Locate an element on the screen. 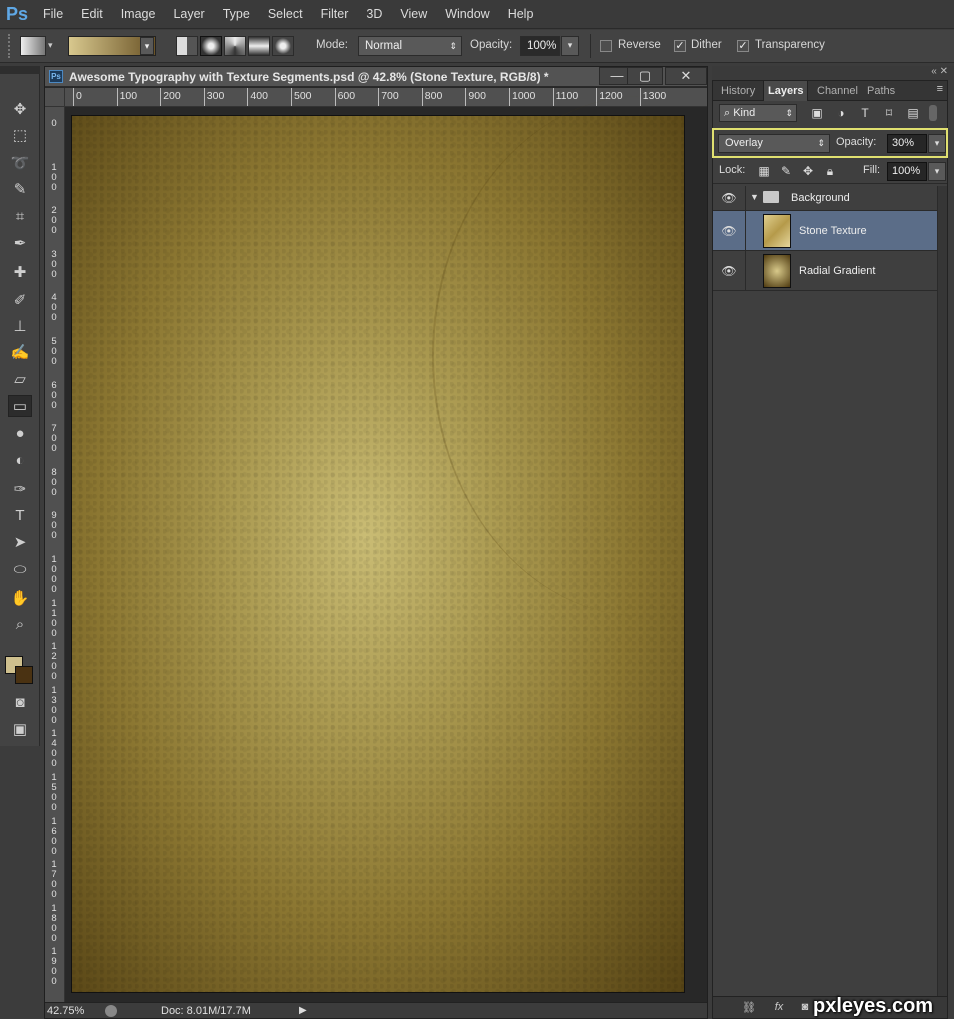 The height and width of the screenshot is (1019, 954). layer-opacity-arrow: ▾ is located at coordinates (937, 143).